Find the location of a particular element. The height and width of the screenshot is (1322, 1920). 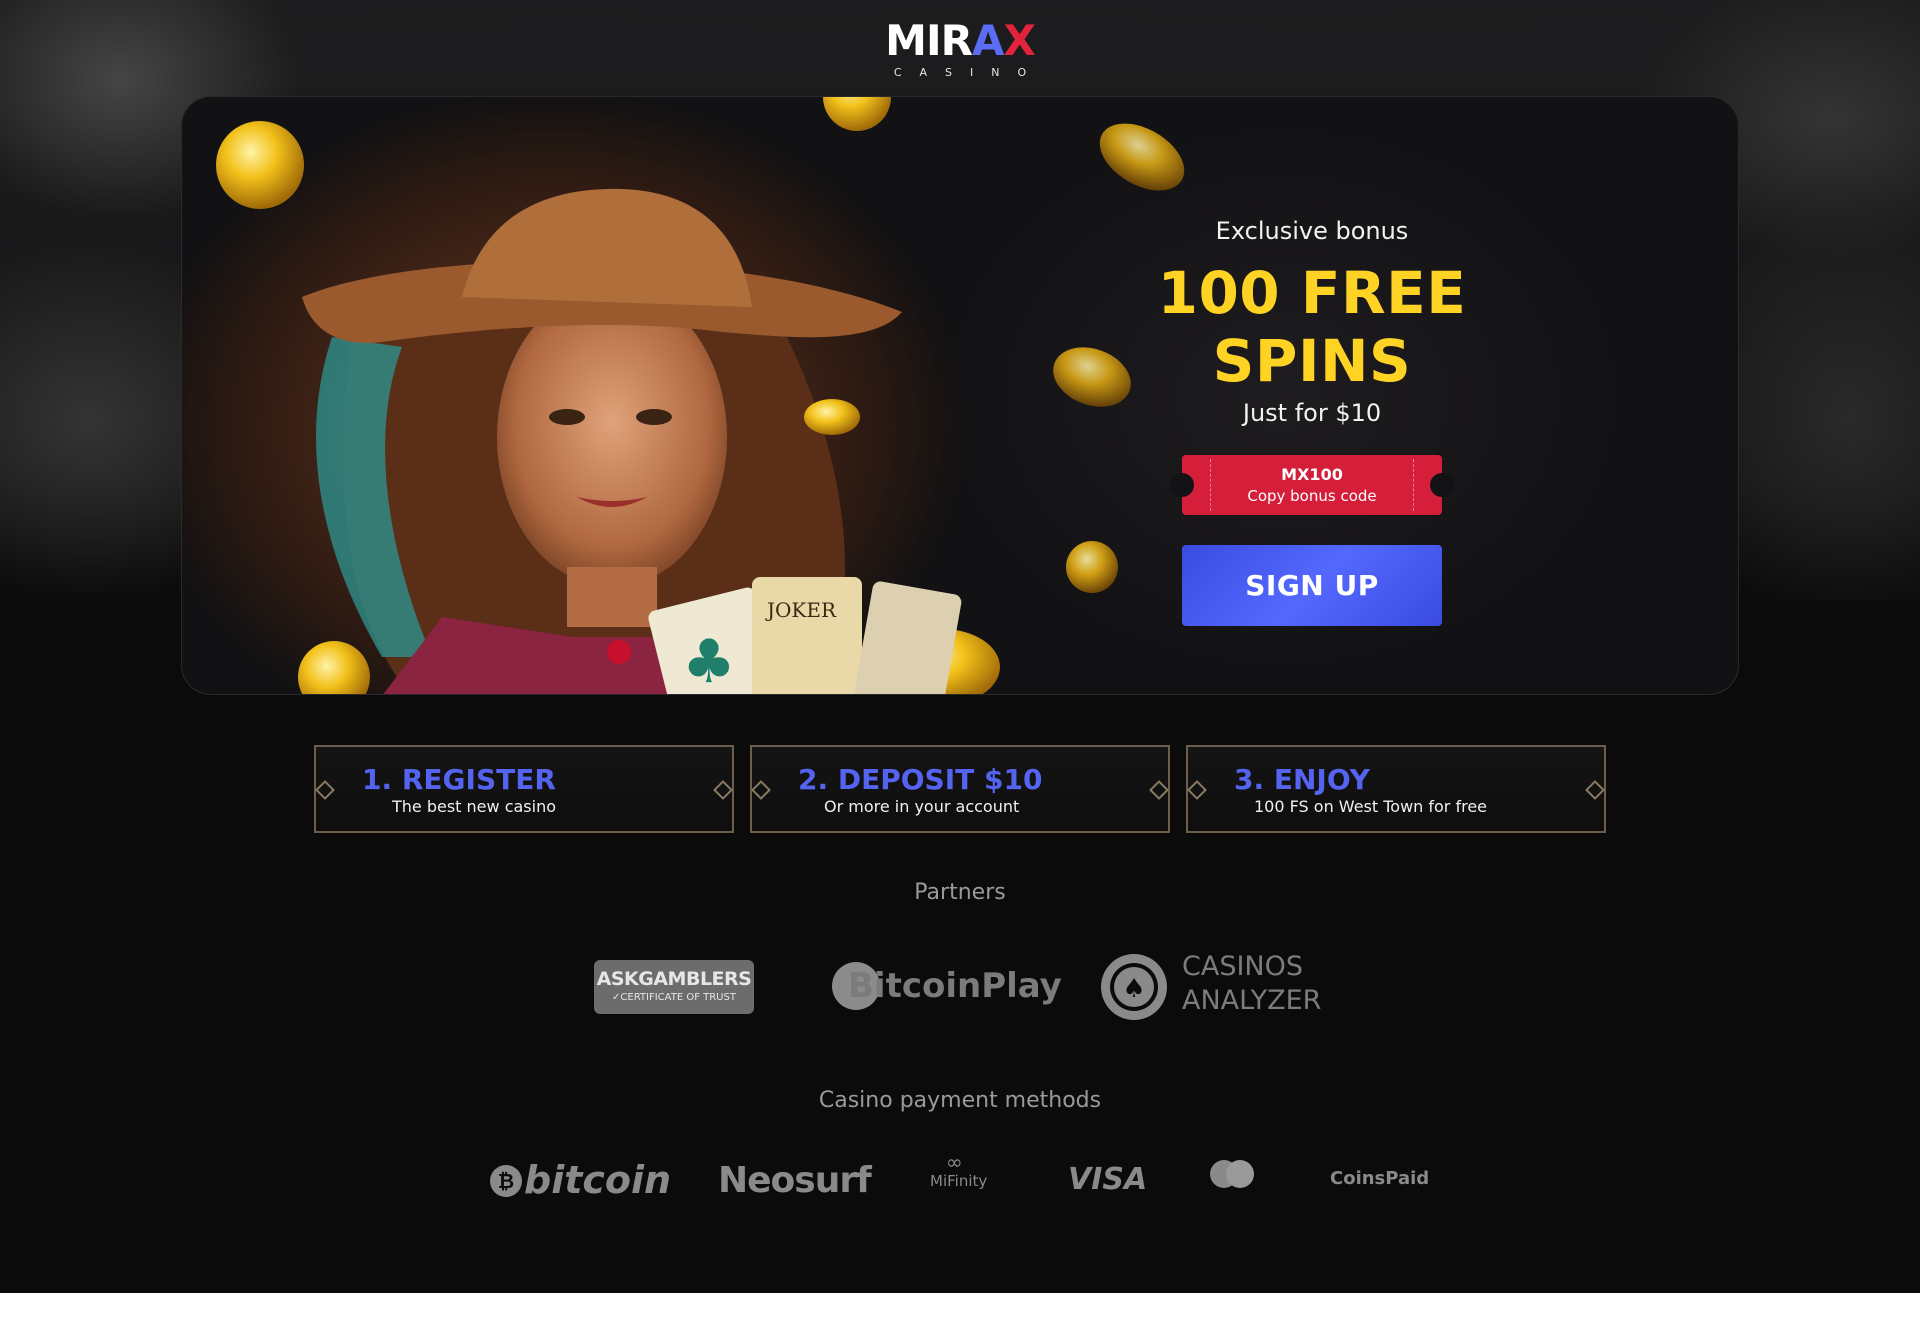

page-bottom-strip is located at coordinates (960, 1307).